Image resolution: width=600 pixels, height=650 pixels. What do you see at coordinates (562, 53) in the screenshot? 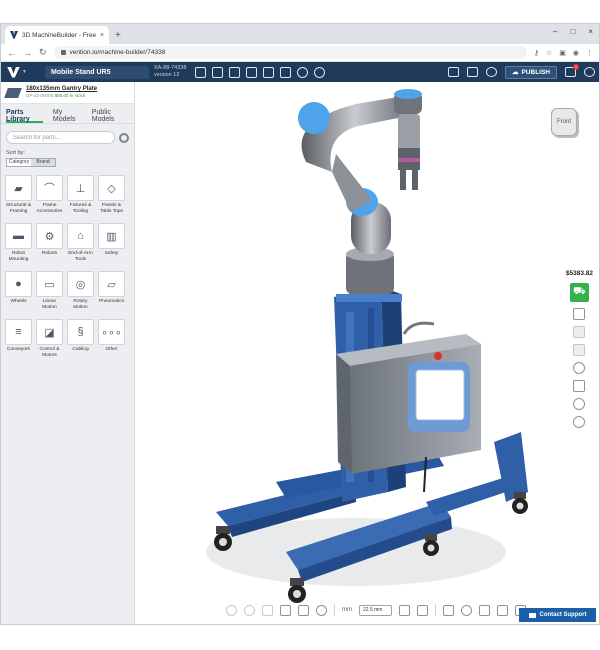
I see `extensions-icon: ▣` at bounding box center [562, 53].